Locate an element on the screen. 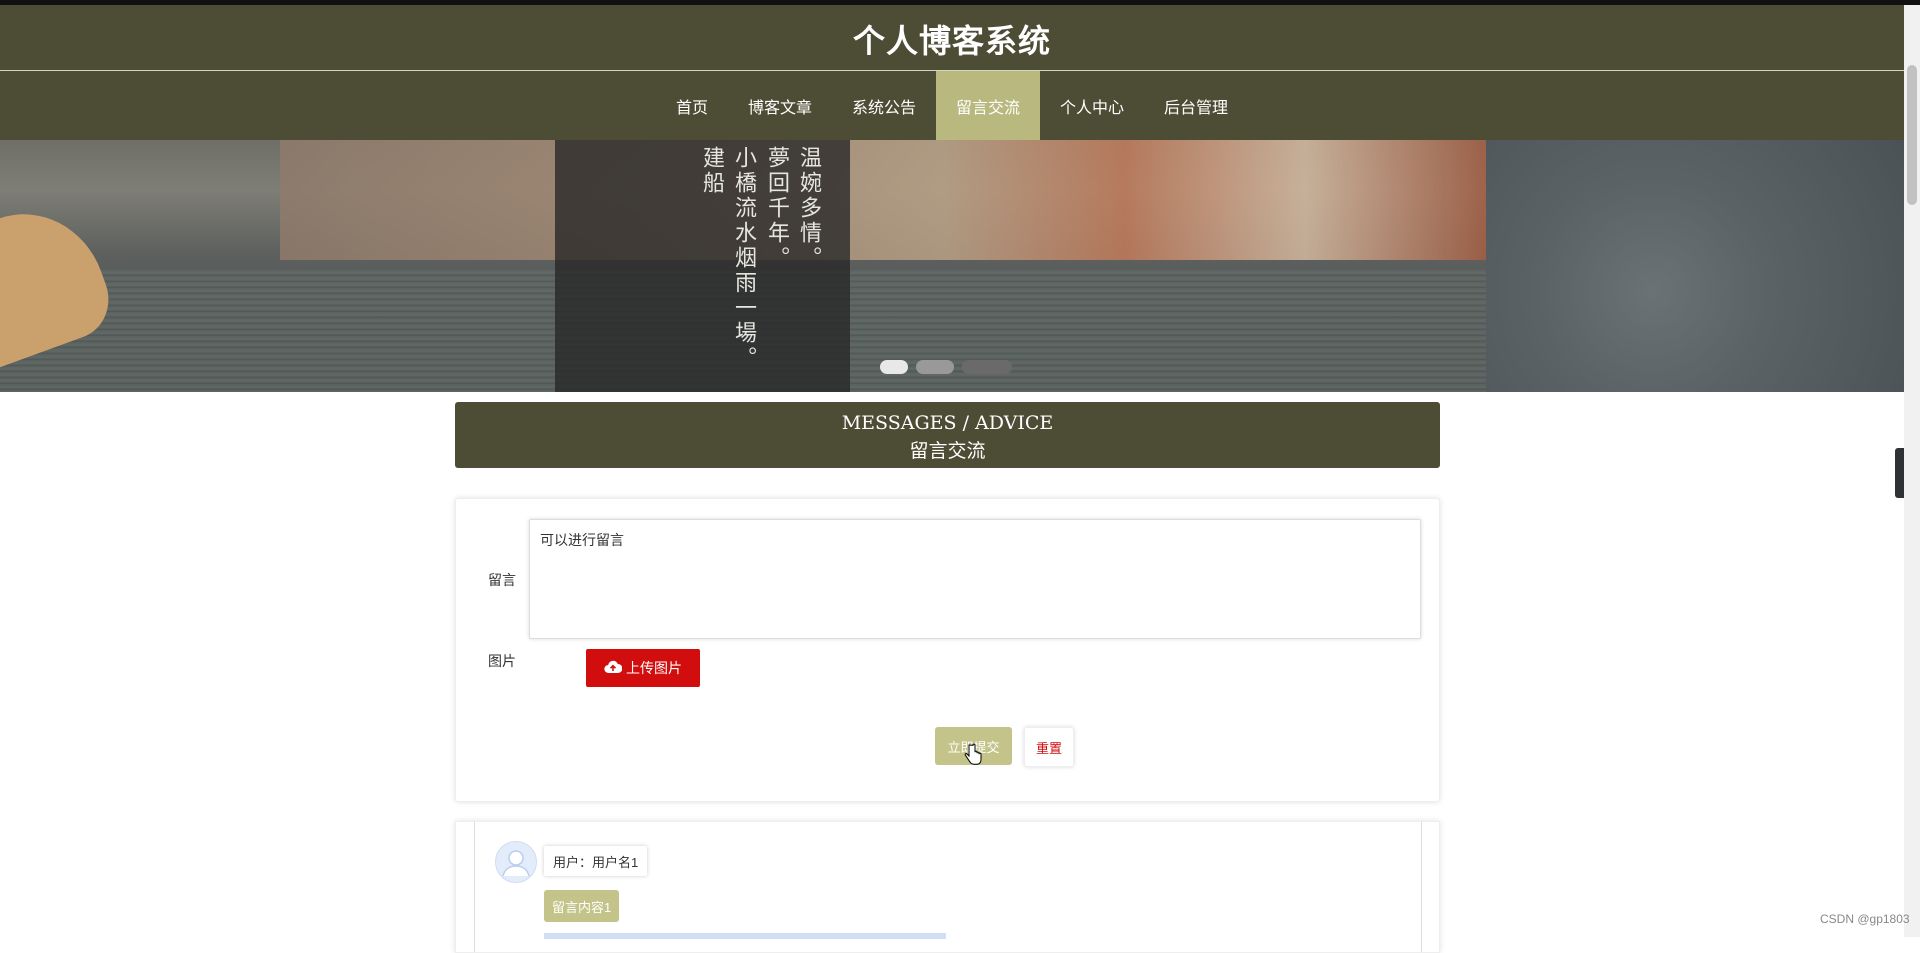 This screenshot has width=1920, height=953. banner-poem-line: 建船 is located at coordinates (711, 171).